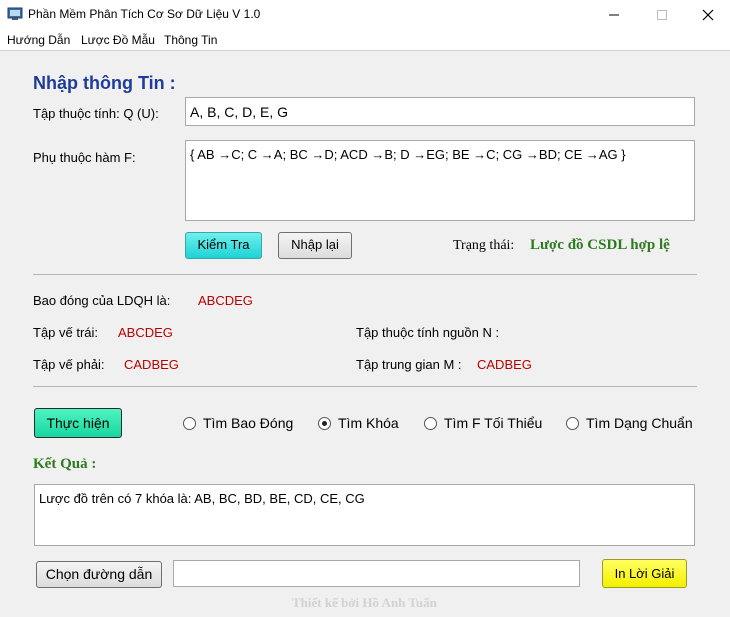 This screenshot has height=617, width=730. I want to click on separator-top, so click(365, 274).